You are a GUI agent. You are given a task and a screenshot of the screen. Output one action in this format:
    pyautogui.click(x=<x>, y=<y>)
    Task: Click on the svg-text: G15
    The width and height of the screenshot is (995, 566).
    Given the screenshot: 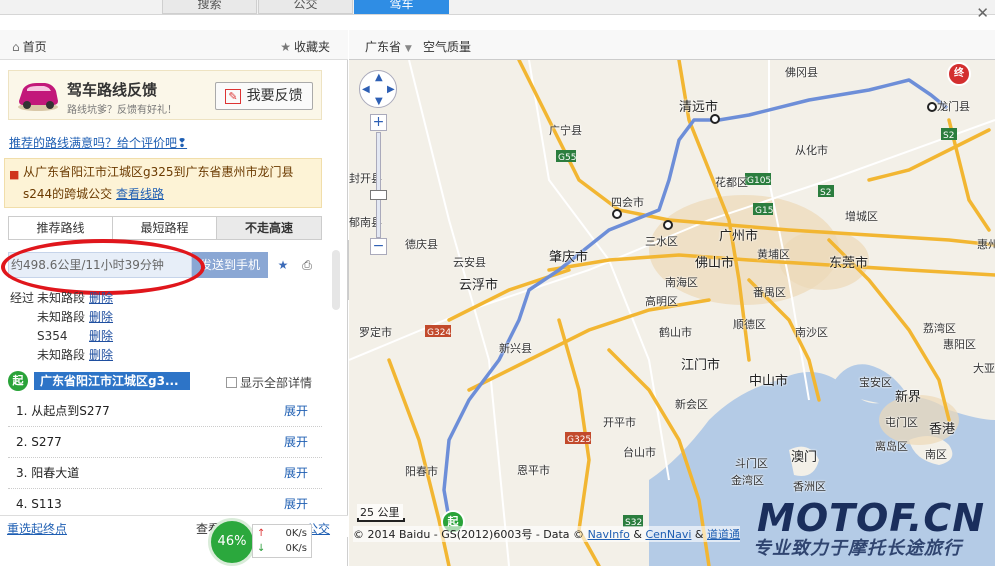 What is the action you would take?
    pyautogui.click(x=764, y=211)
    